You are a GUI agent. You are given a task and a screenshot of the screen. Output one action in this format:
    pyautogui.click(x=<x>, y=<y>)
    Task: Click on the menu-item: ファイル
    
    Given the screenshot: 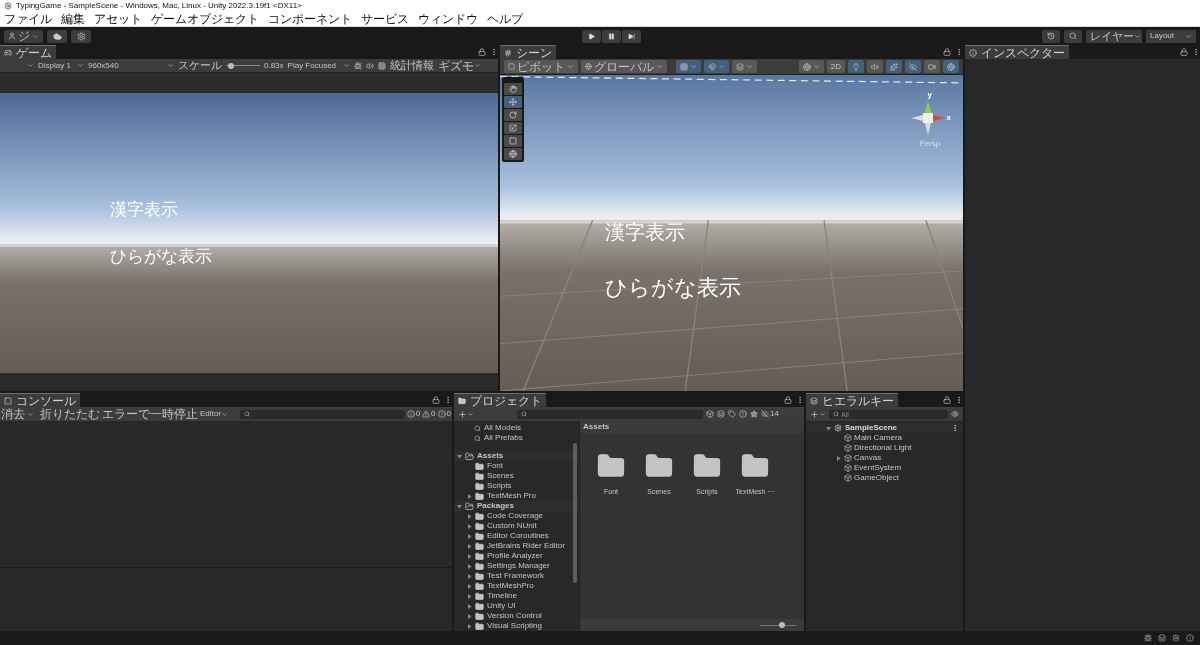 What is the action you would take?
    pyautogui.click(x=28, y=19)
    